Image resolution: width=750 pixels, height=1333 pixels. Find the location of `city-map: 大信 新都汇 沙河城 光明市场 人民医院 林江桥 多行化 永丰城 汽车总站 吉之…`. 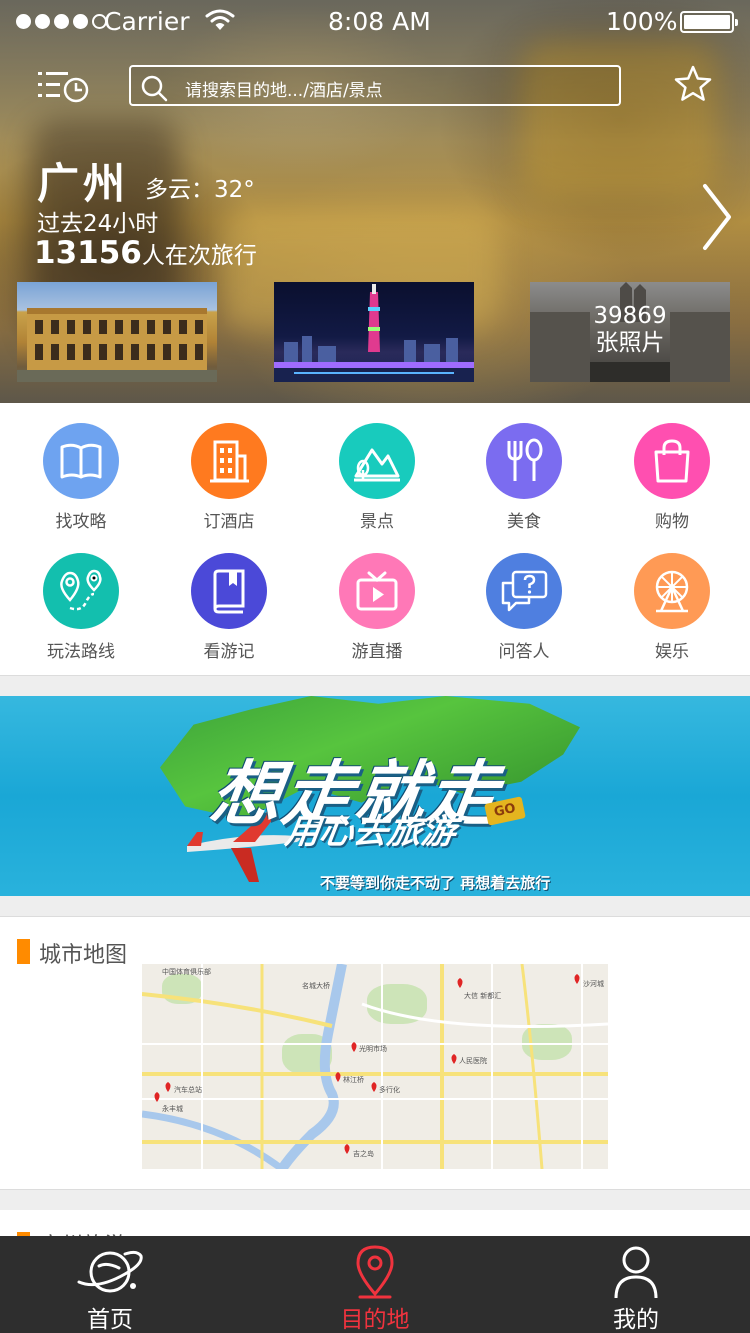

city-map: 大信 新都汇 沙河城 光明市场 人民医院 林江桥 多行化 永丰城 汽车总站 吉之… is located at coordinates (375, 1066).